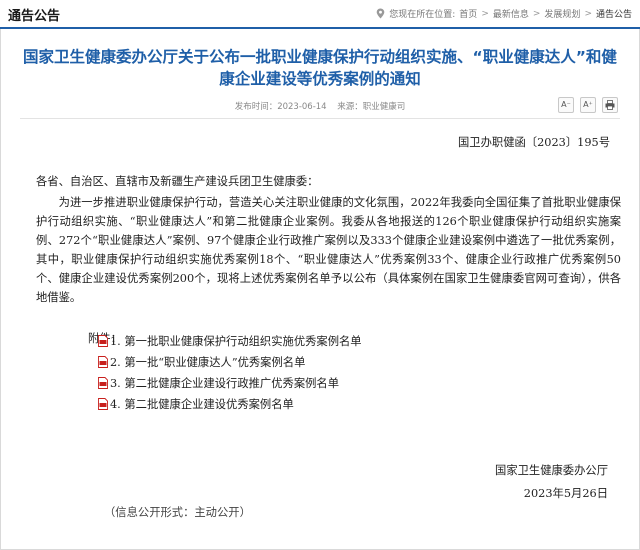 Image resolution: width=640 pixels, height=550 pixels. Describe the element at coordinates (551, 470) in the screenshot. I see `signature-organization: 国家卫生健康委办公厅` at that location.